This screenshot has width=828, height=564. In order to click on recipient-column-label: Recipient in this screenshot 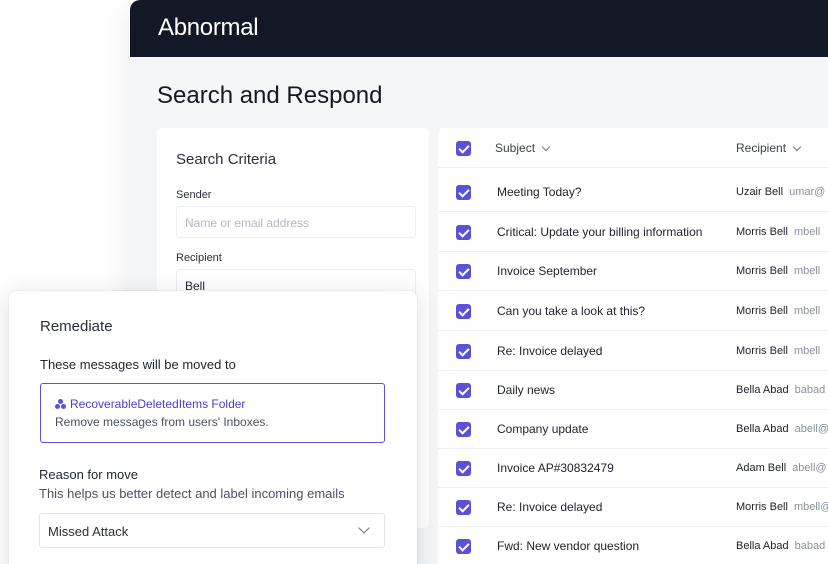, I will do `click(761, 148)`.